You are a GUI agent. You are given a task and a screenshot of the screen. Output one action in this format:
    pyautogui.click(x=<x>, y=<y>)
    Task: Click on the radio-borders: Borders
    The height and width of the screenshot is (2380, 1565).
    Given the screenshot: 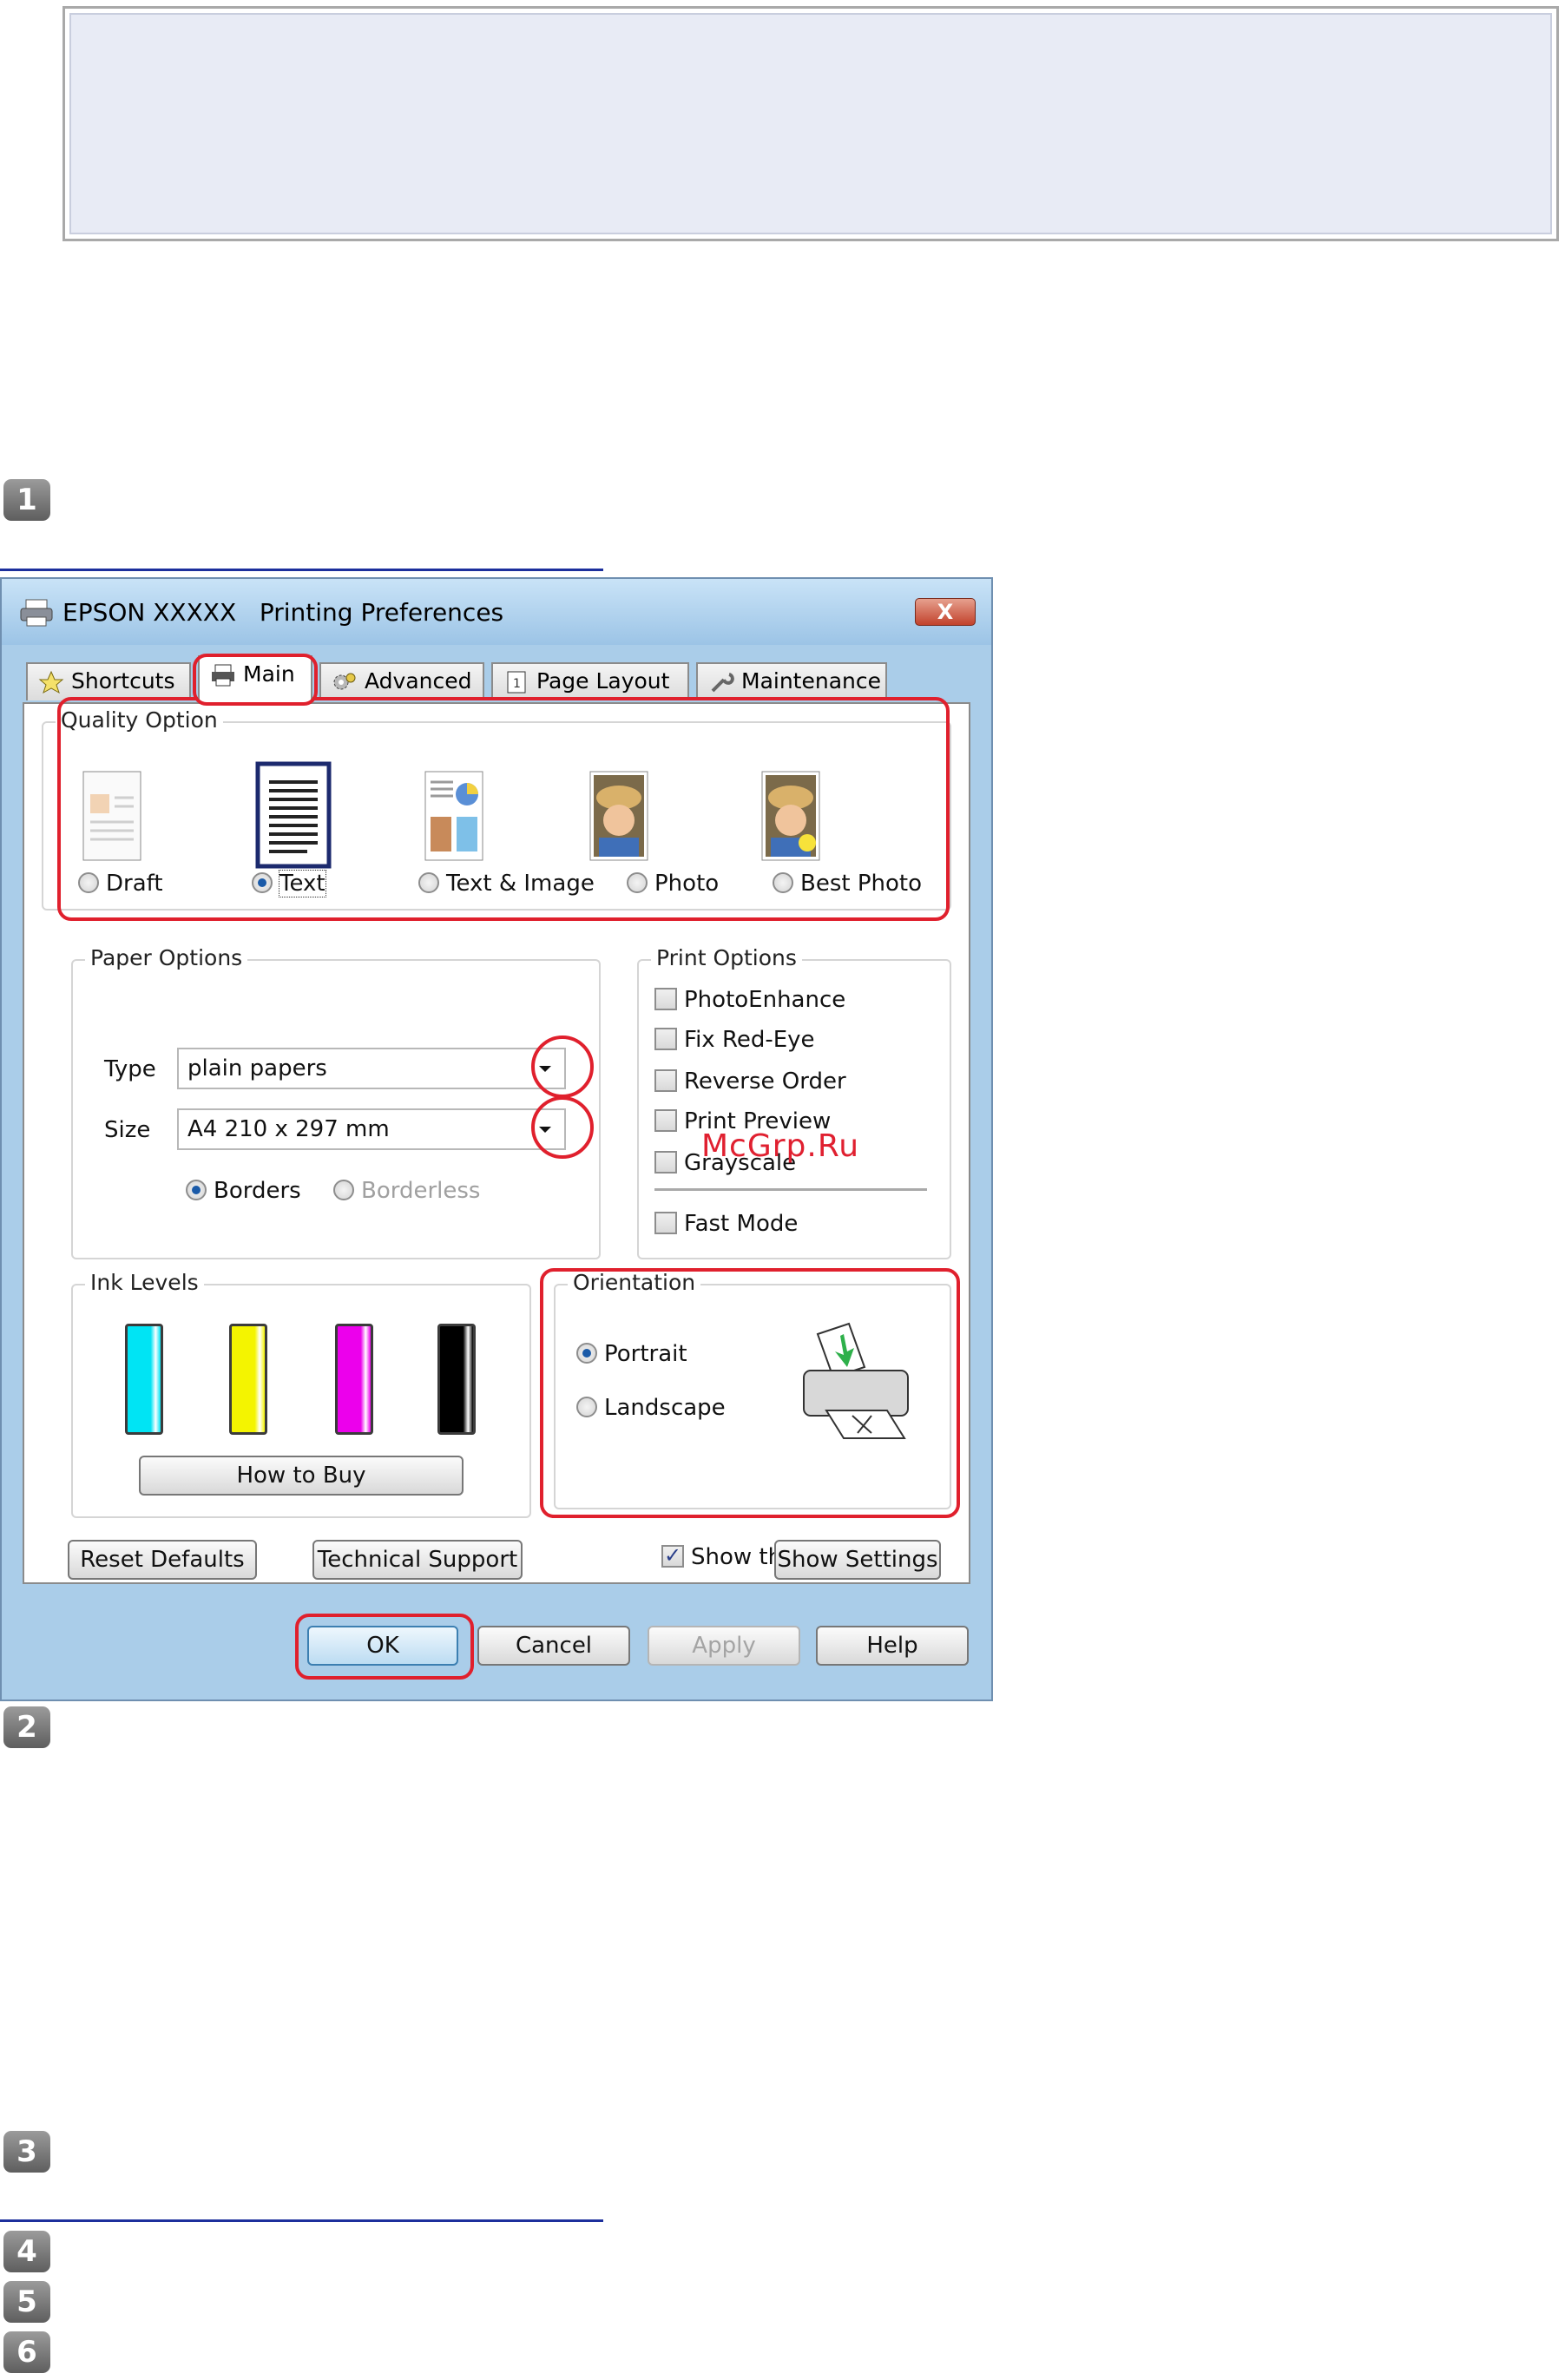 What is the action you would take?
    pyautogui.click(x=244, y=1191)
    